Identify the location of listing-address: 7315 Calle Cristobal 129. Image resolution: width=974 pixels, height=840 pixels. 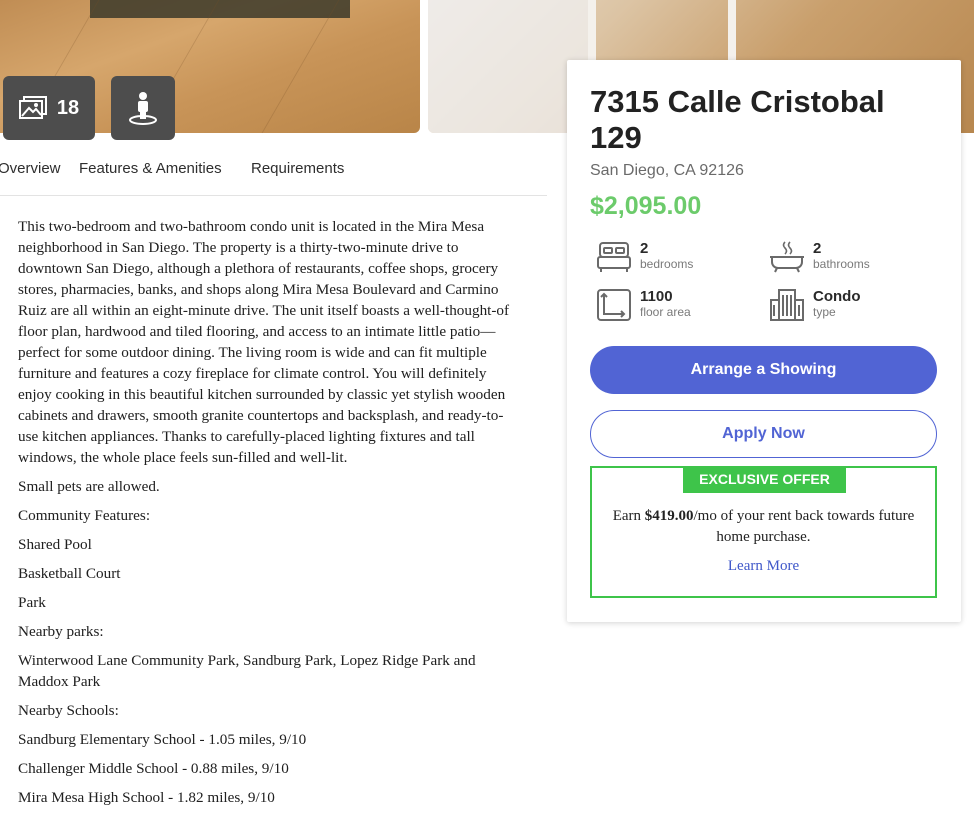
(737, 119).